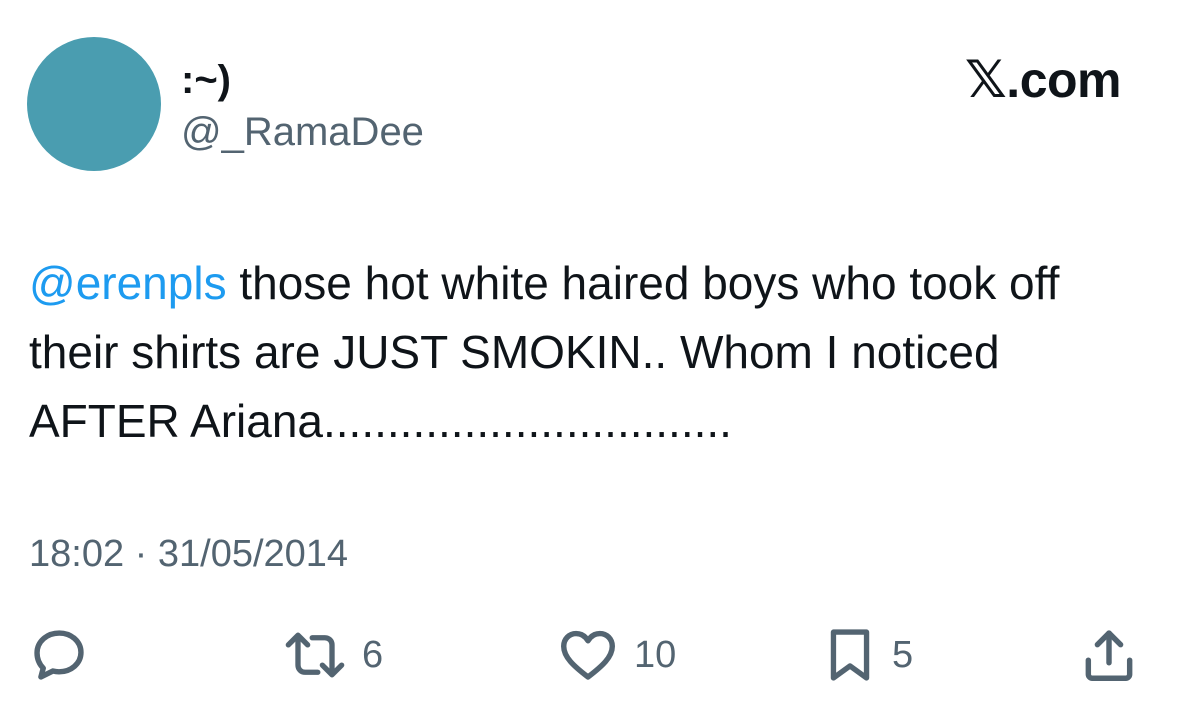 This screenshot has height=717, width=1179. What do you see at coordinates (850, 655) in the screenshot?
I see `bookmark-icon` at bounding box center [850, 655].